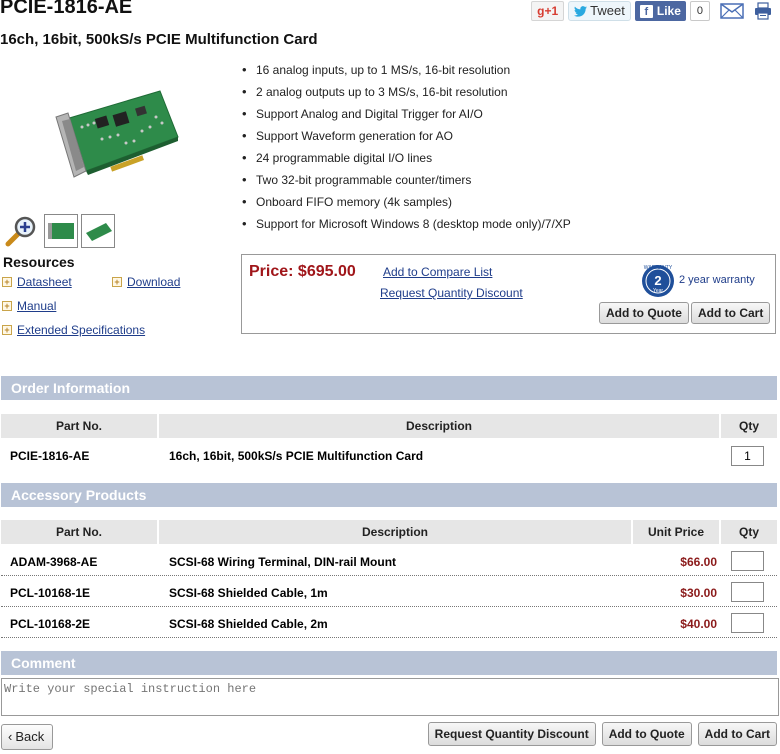 The height and width of the screenshot is (754, 780). What do you see at coordinates (405, 203) in the screenshot?
I see `feature-item: Onboard FIFO memory (4k samples)` at bounding box center [405, 203].